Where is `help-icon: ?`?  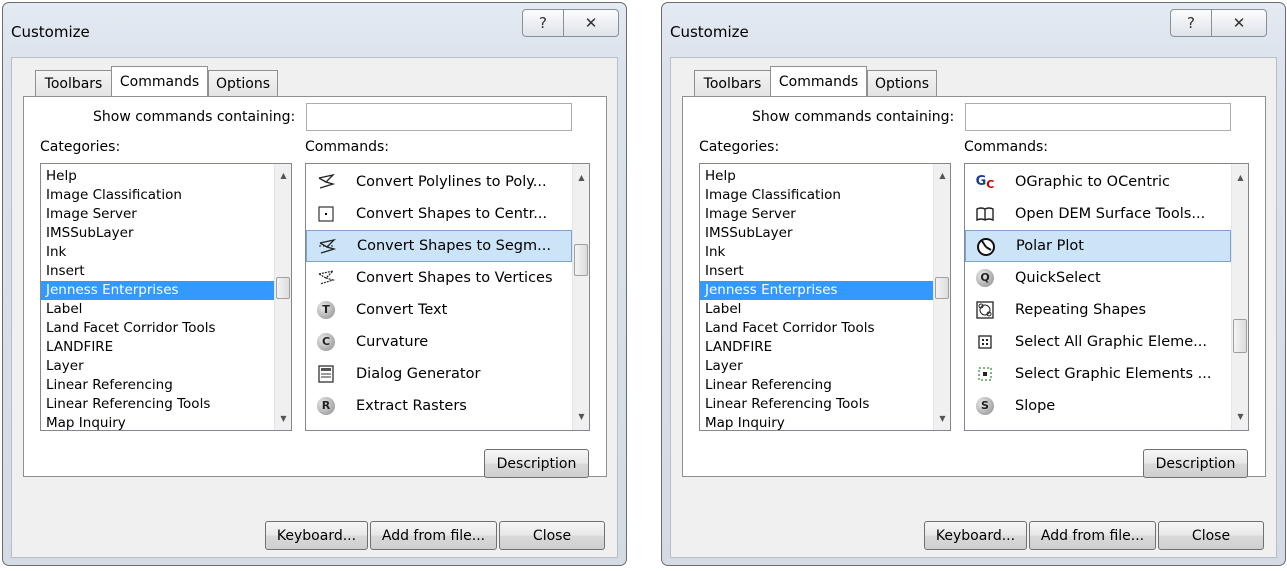 help-icon: ? is located at coordinates (543, 23).